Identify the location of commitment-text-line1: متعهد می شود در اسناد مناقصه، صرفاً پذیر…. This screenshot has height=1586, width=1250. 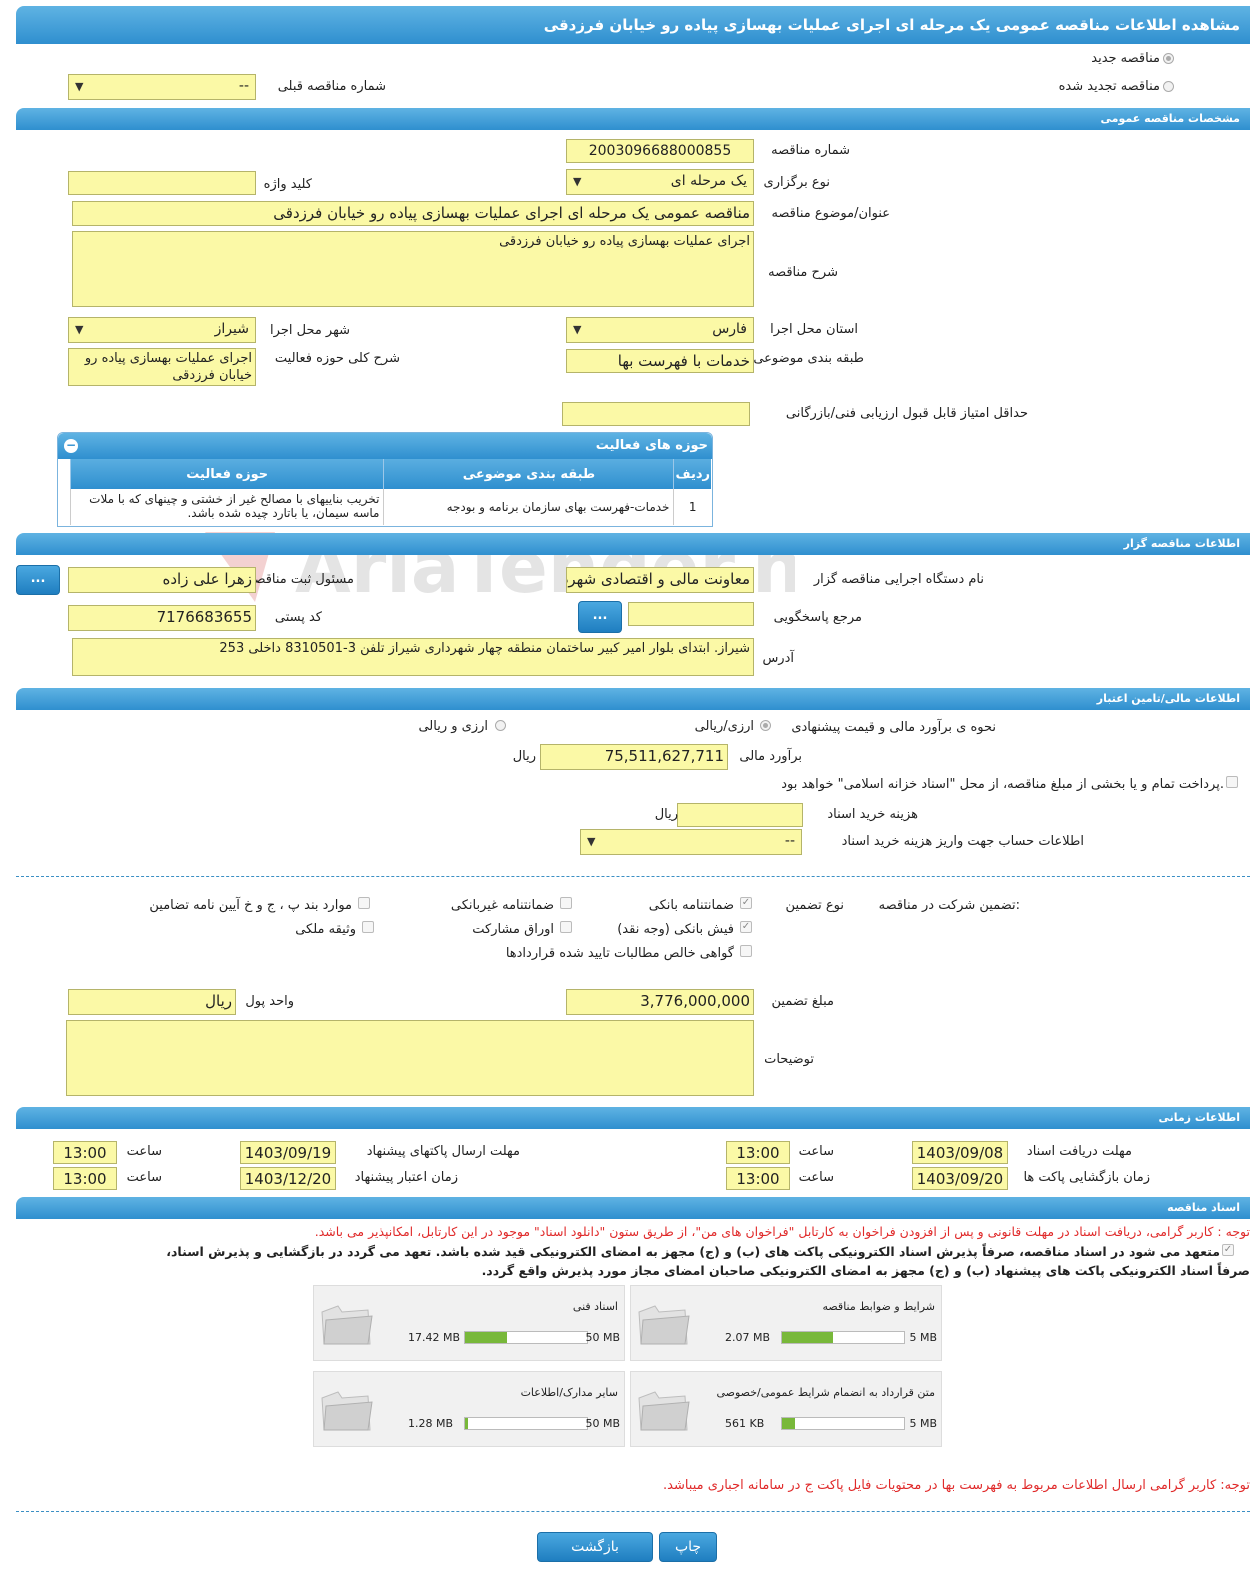
(693, 1251).